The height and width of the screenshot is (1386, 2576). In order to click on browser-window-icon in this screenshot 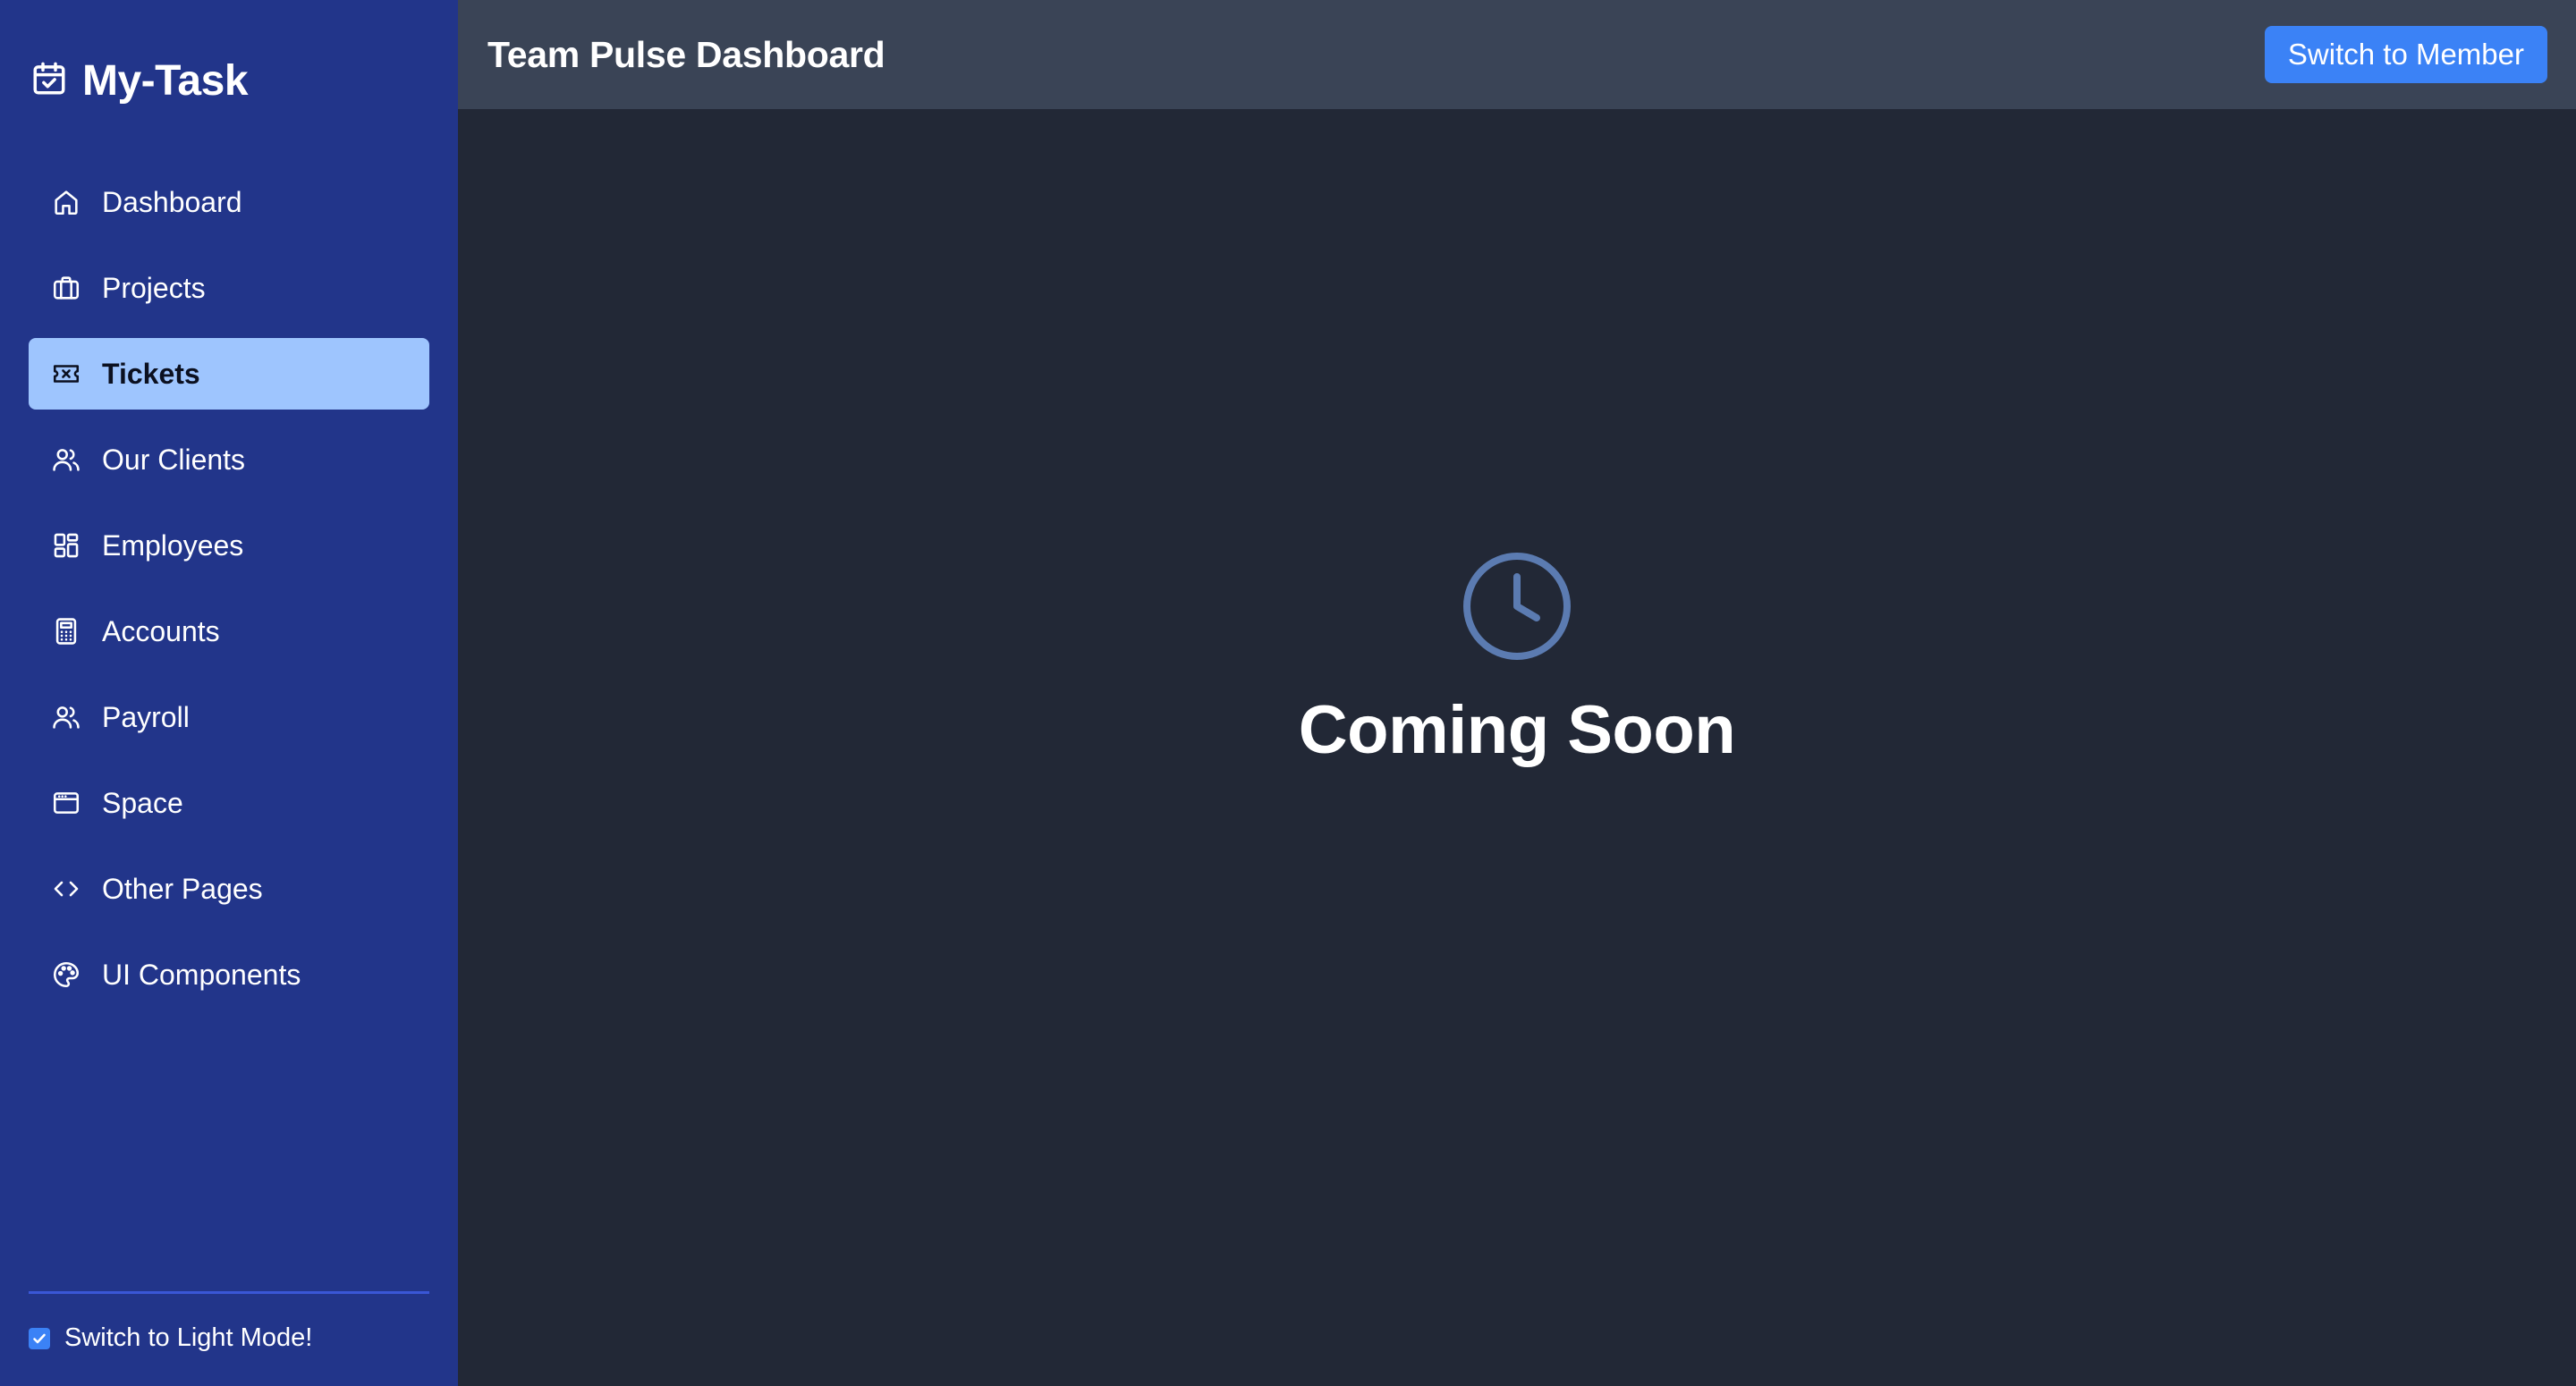, I will do `click(66, 803)`.